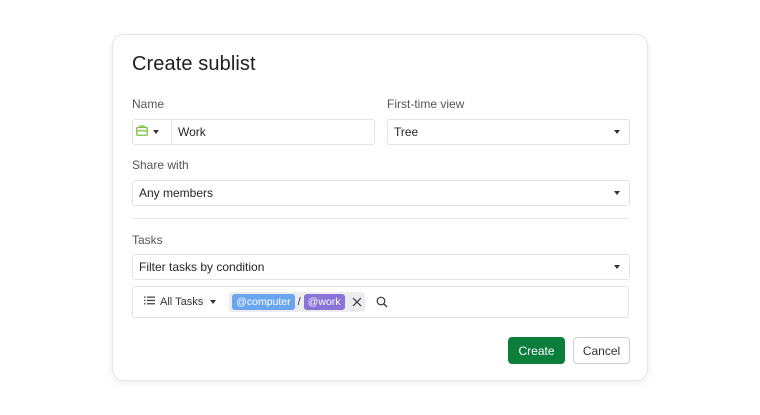  What do you see at coordinates (152, 132) in the screenshot?
I see `icon-picker` at bounding box center [152, 132].